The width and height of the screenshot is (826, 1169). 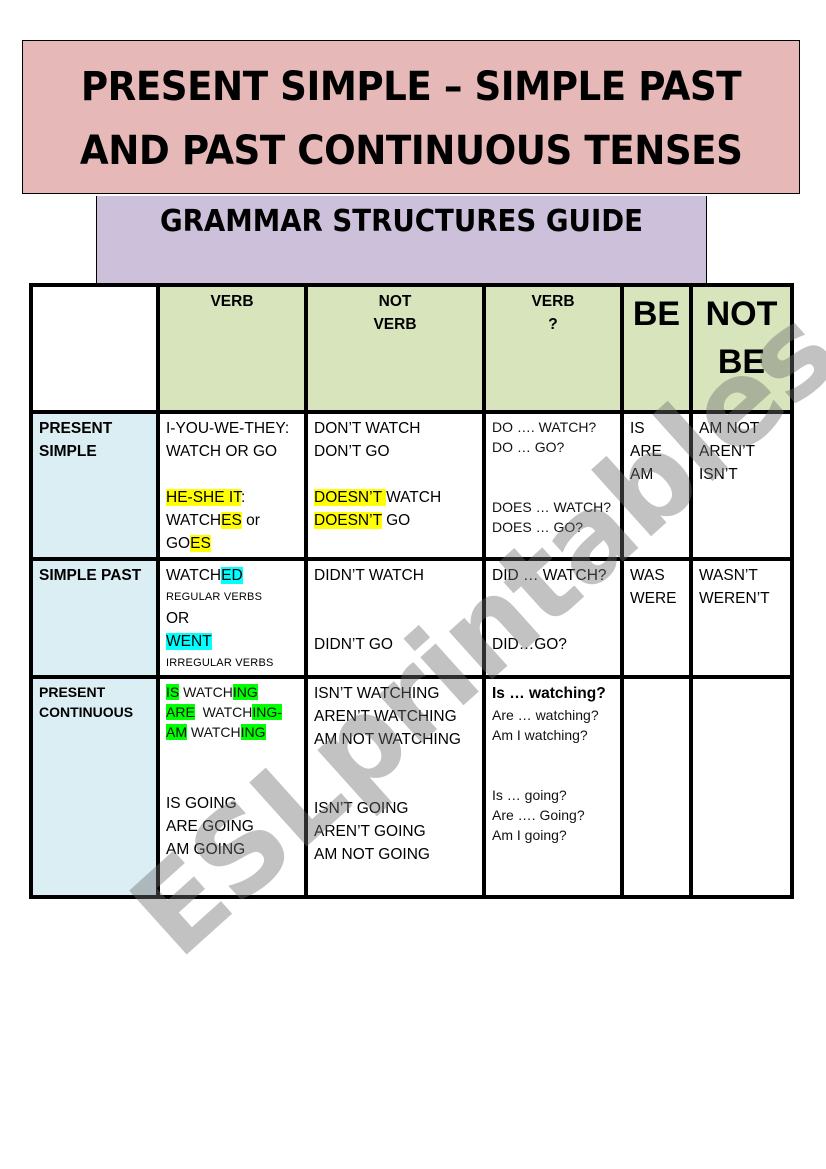 What do you see at coordinates (180, 712) in the screenshot?
I see `highlight-are: ARE` at bounding box center [180, 712].